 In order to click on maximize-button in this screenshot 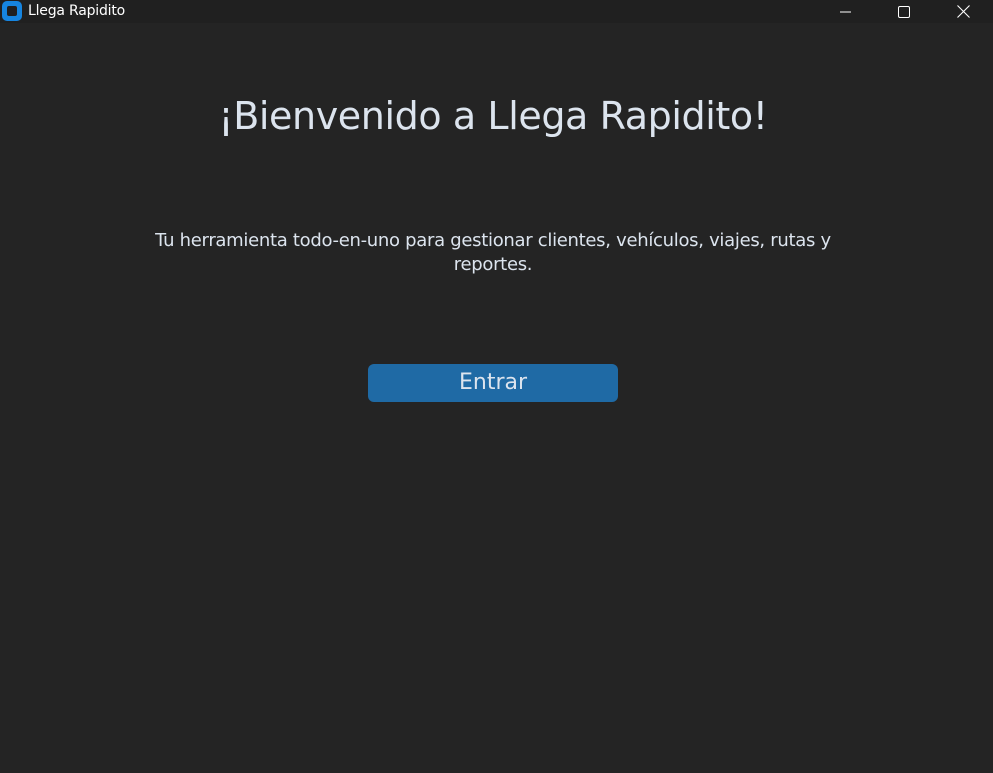, I will do `click(904, 11)`.